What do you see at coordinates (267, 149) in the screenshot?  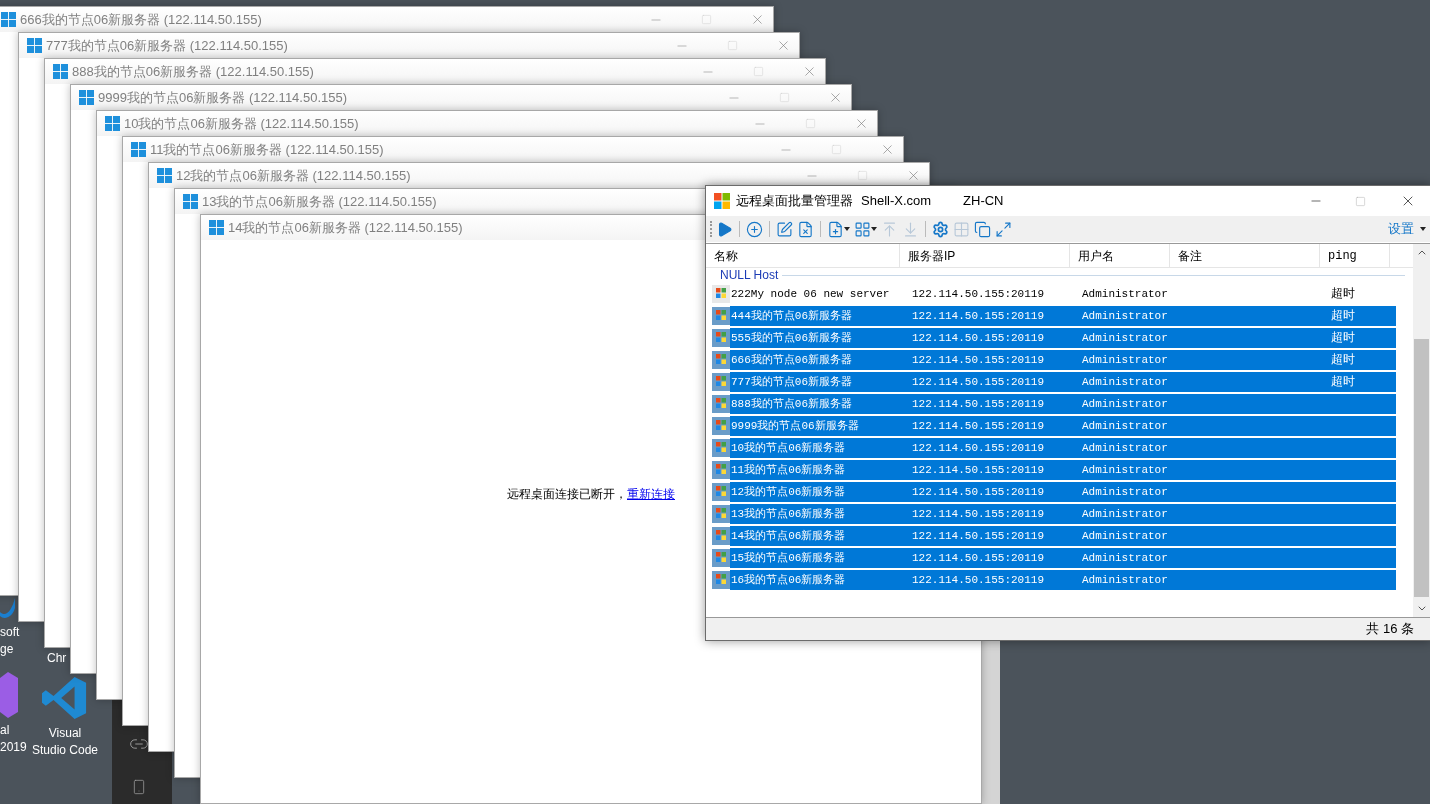 I see `window-title: 11我的节点06新服务器 (122.114.50.155)` at bounding box center [267, 149].